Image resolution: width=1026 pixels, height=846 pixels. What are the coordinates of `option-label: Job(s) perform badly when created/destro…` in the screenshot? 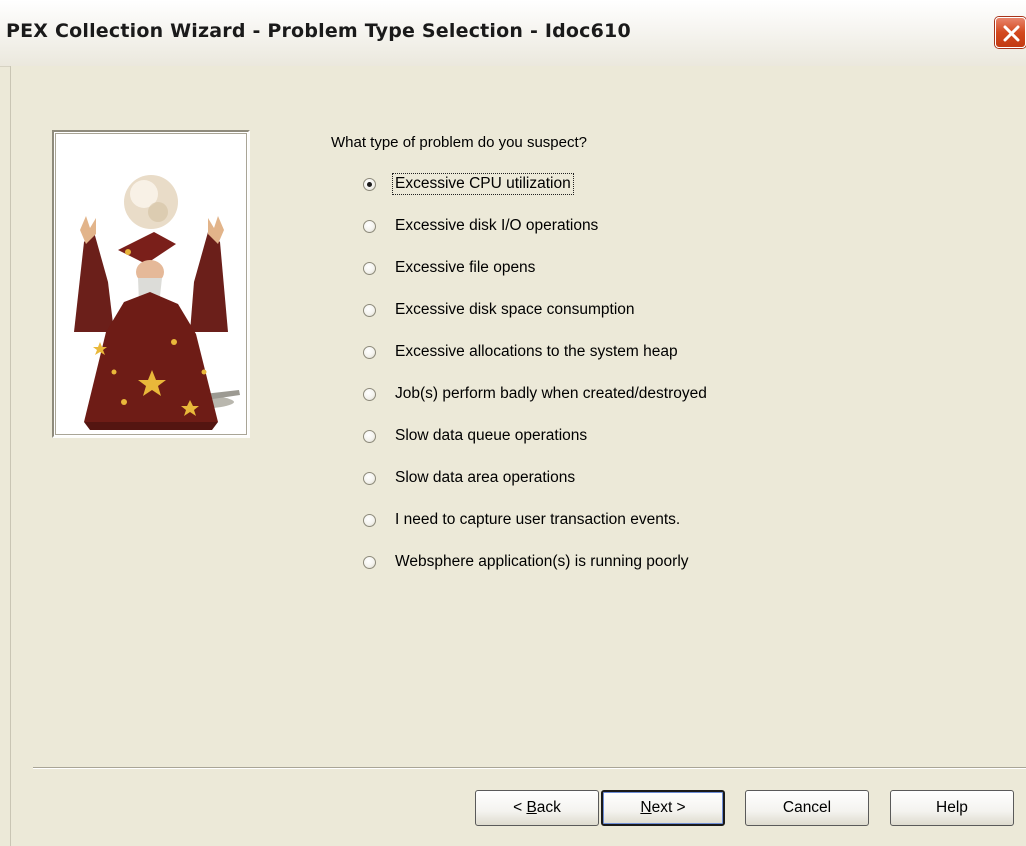 It's located at (551, 394).